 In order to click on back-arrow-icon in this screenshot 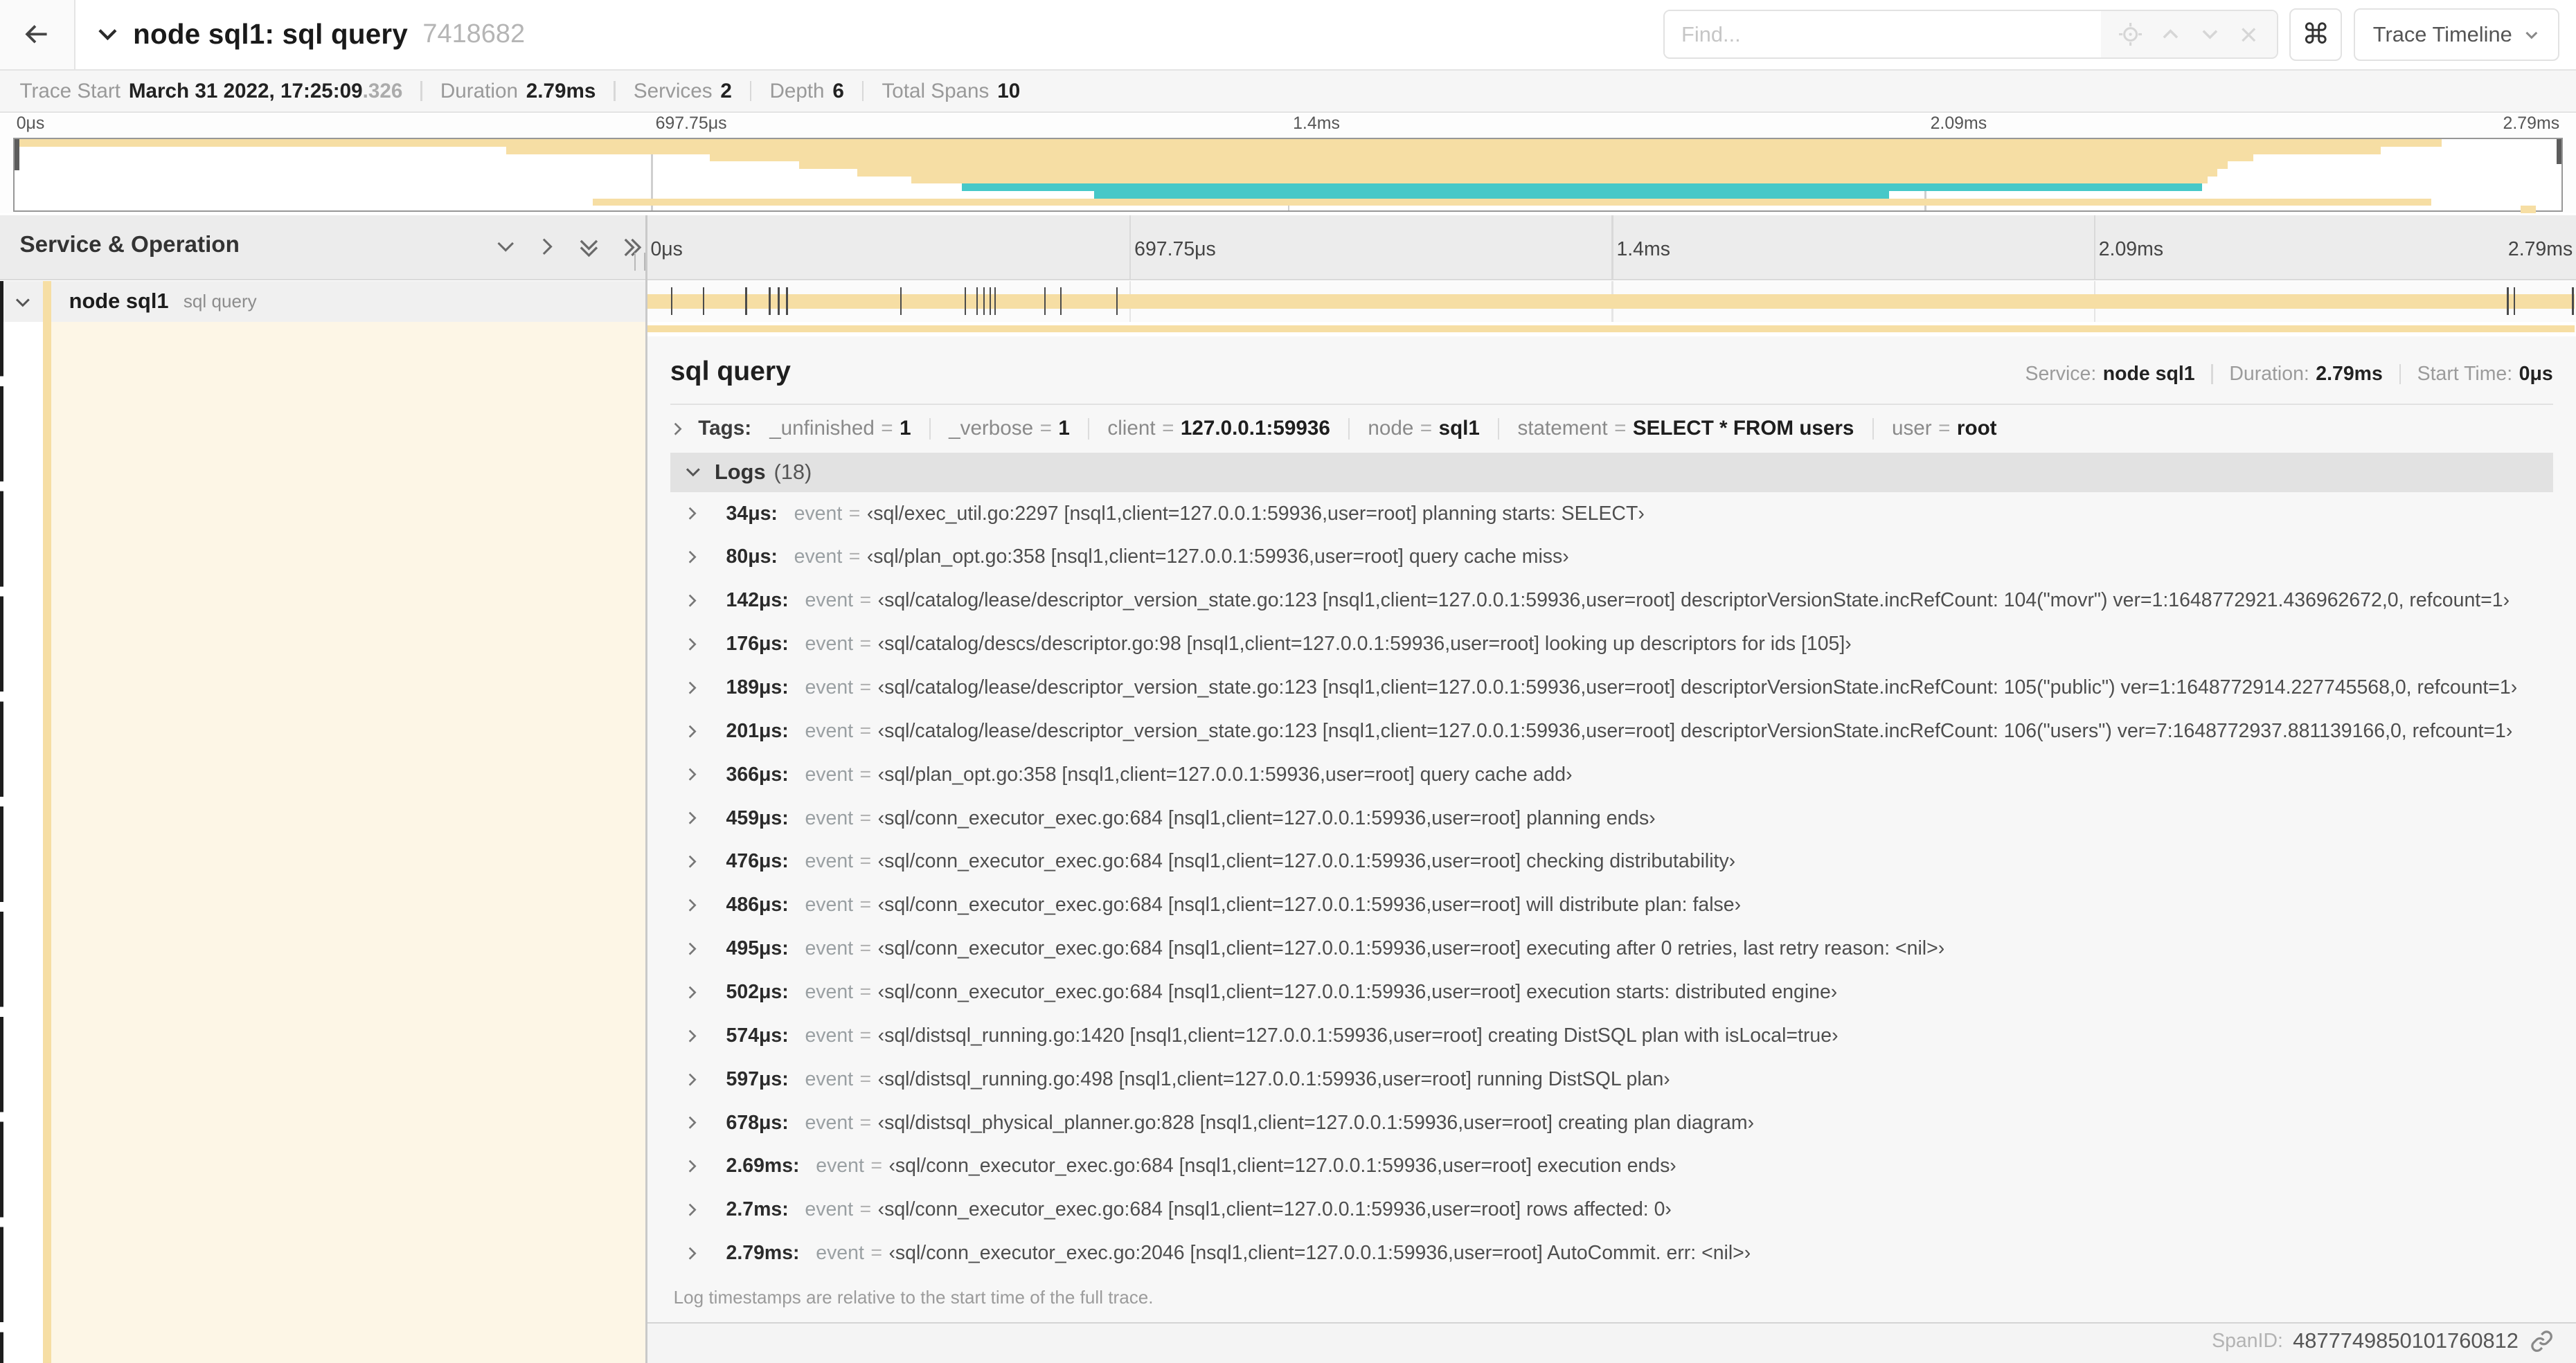, I will do `click(37, 34)`.